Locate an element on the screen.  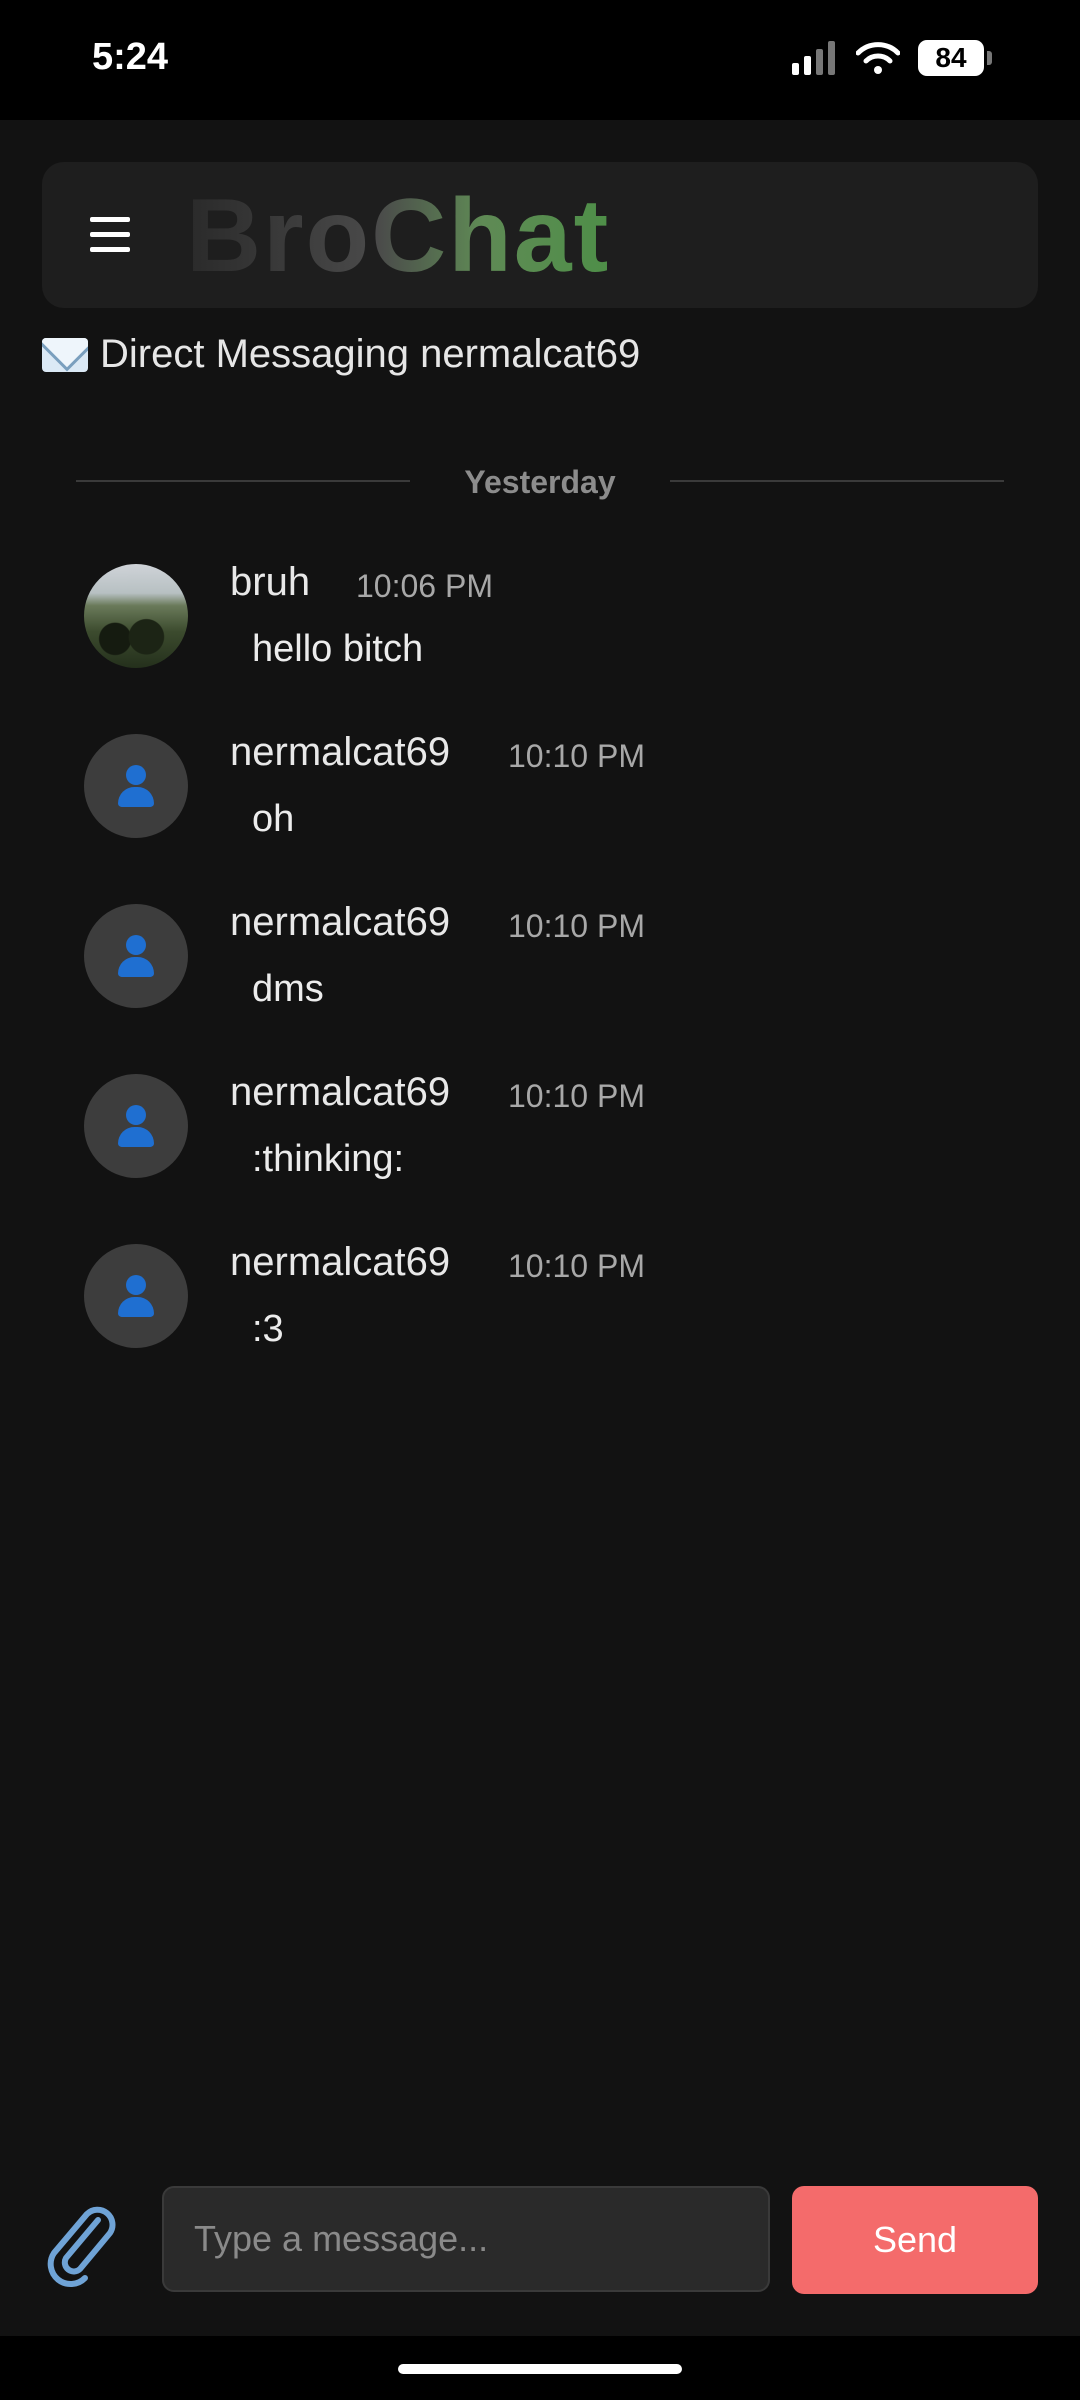
dm-label: Direct Messaging nermalcat69 is located at coordinates (370, 354).